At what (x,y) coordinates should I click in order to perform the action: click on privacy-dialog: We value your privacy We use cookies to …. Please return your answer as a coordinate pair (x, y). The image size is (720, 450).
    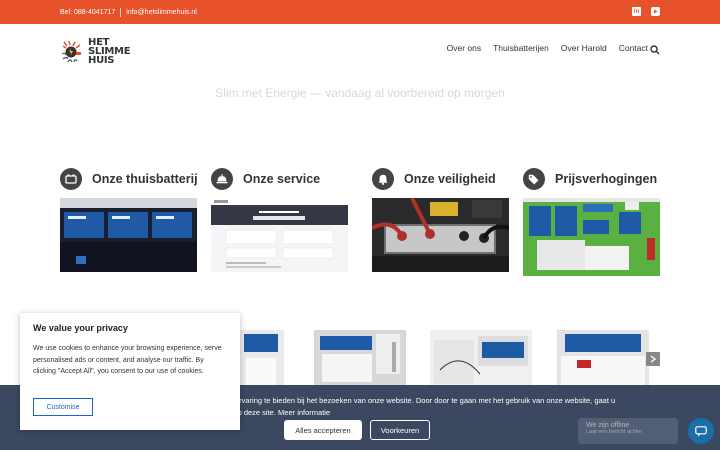
    Looking at the image, I should click on (130, 371).